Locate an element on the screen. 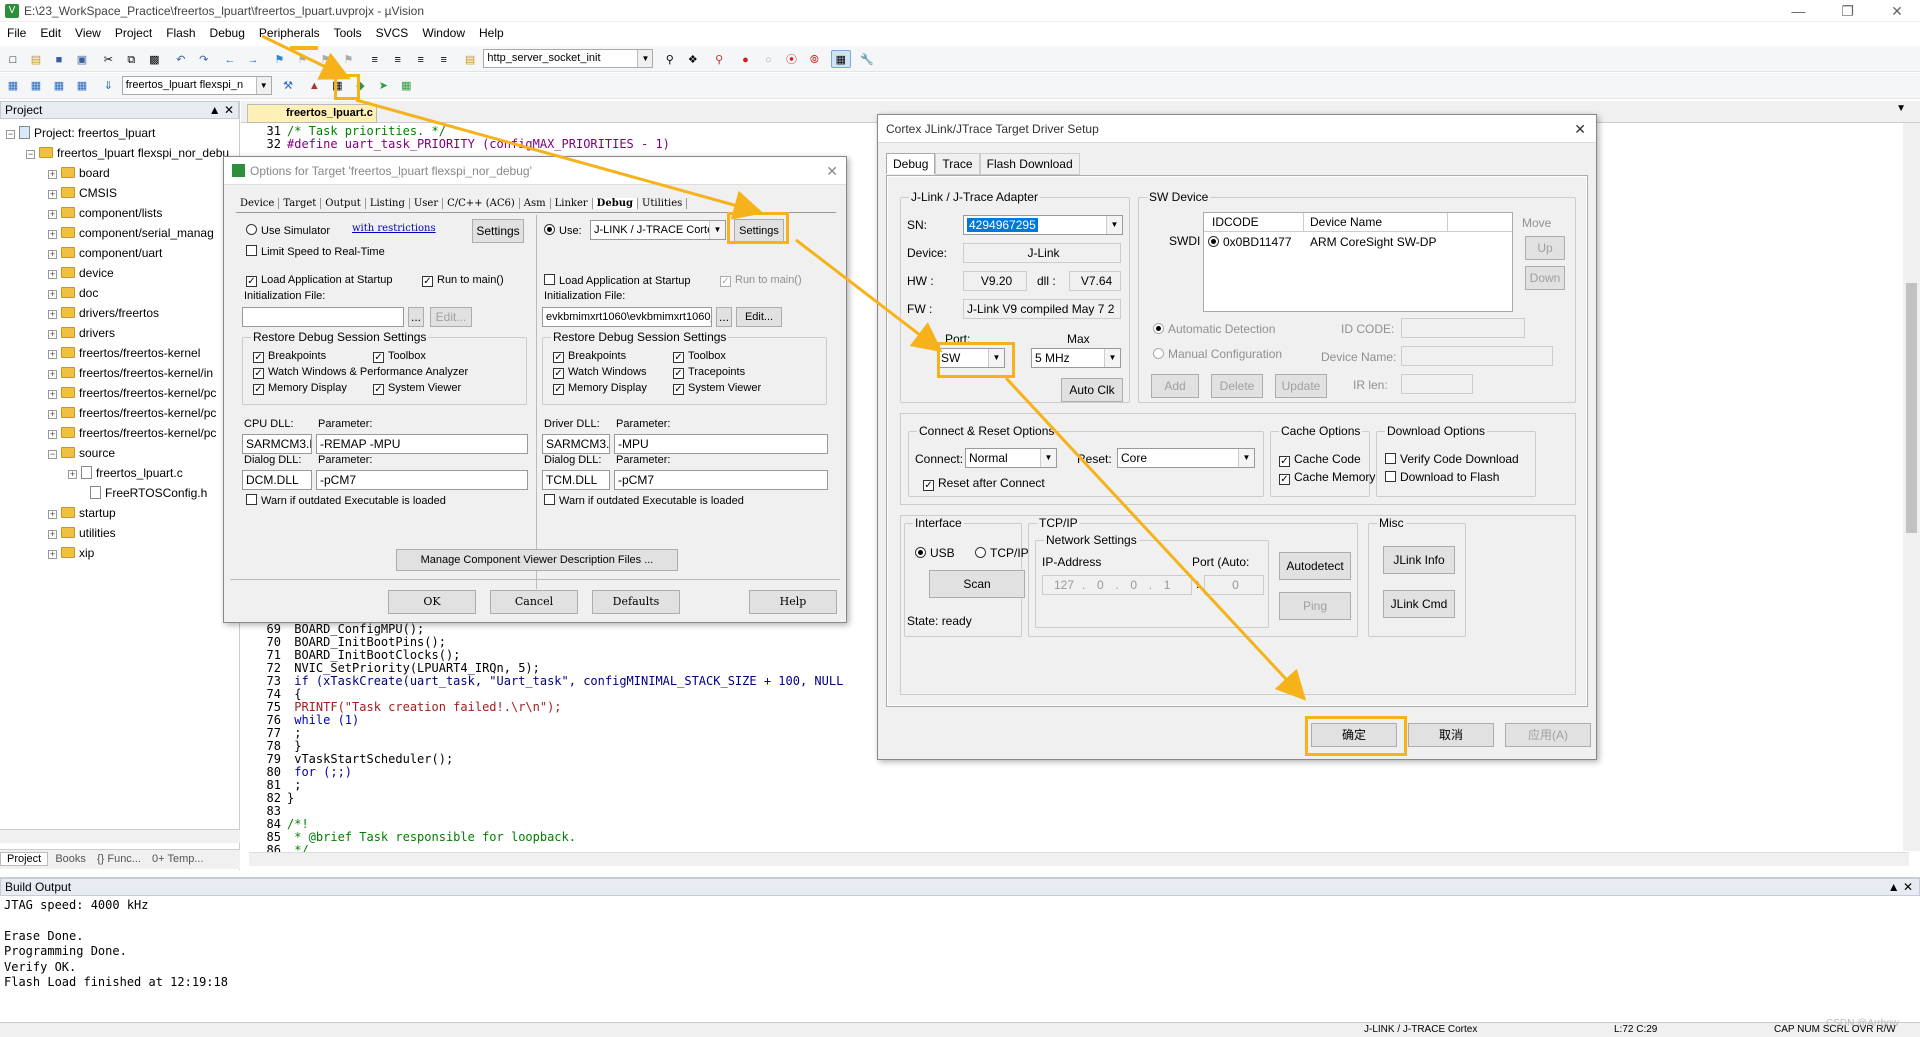  arrow-to-settings is located at coordinates (559, 159).